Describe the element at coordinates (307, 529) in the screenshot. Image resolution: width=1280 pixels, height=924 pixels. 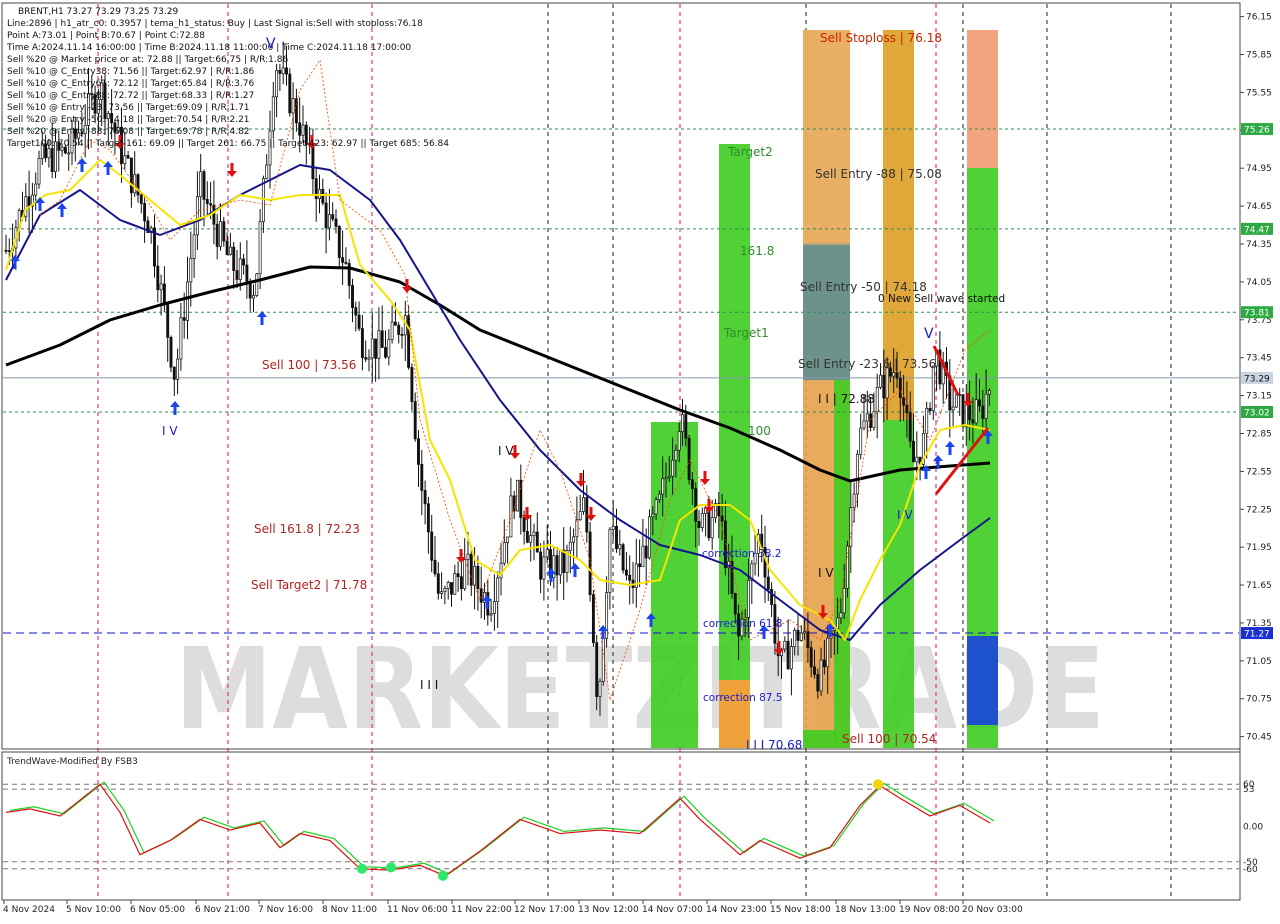
I see `annotation-sell-161: Sell 161.8 | 72.23` at that location.